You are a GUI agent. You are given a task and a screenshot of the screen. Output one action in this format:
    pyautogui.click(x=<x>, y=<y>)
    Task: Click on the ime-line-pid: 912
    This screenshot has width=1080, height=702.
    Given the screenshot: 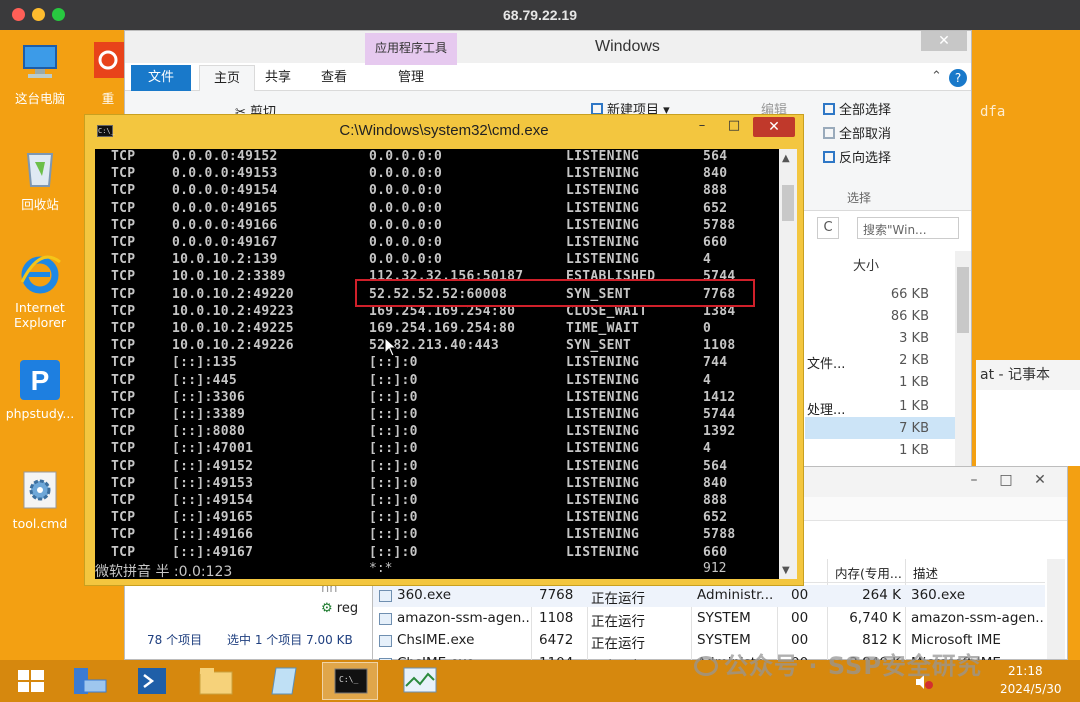 What is the action you would take?
    pyautogui.click(x=715, y=568)
    